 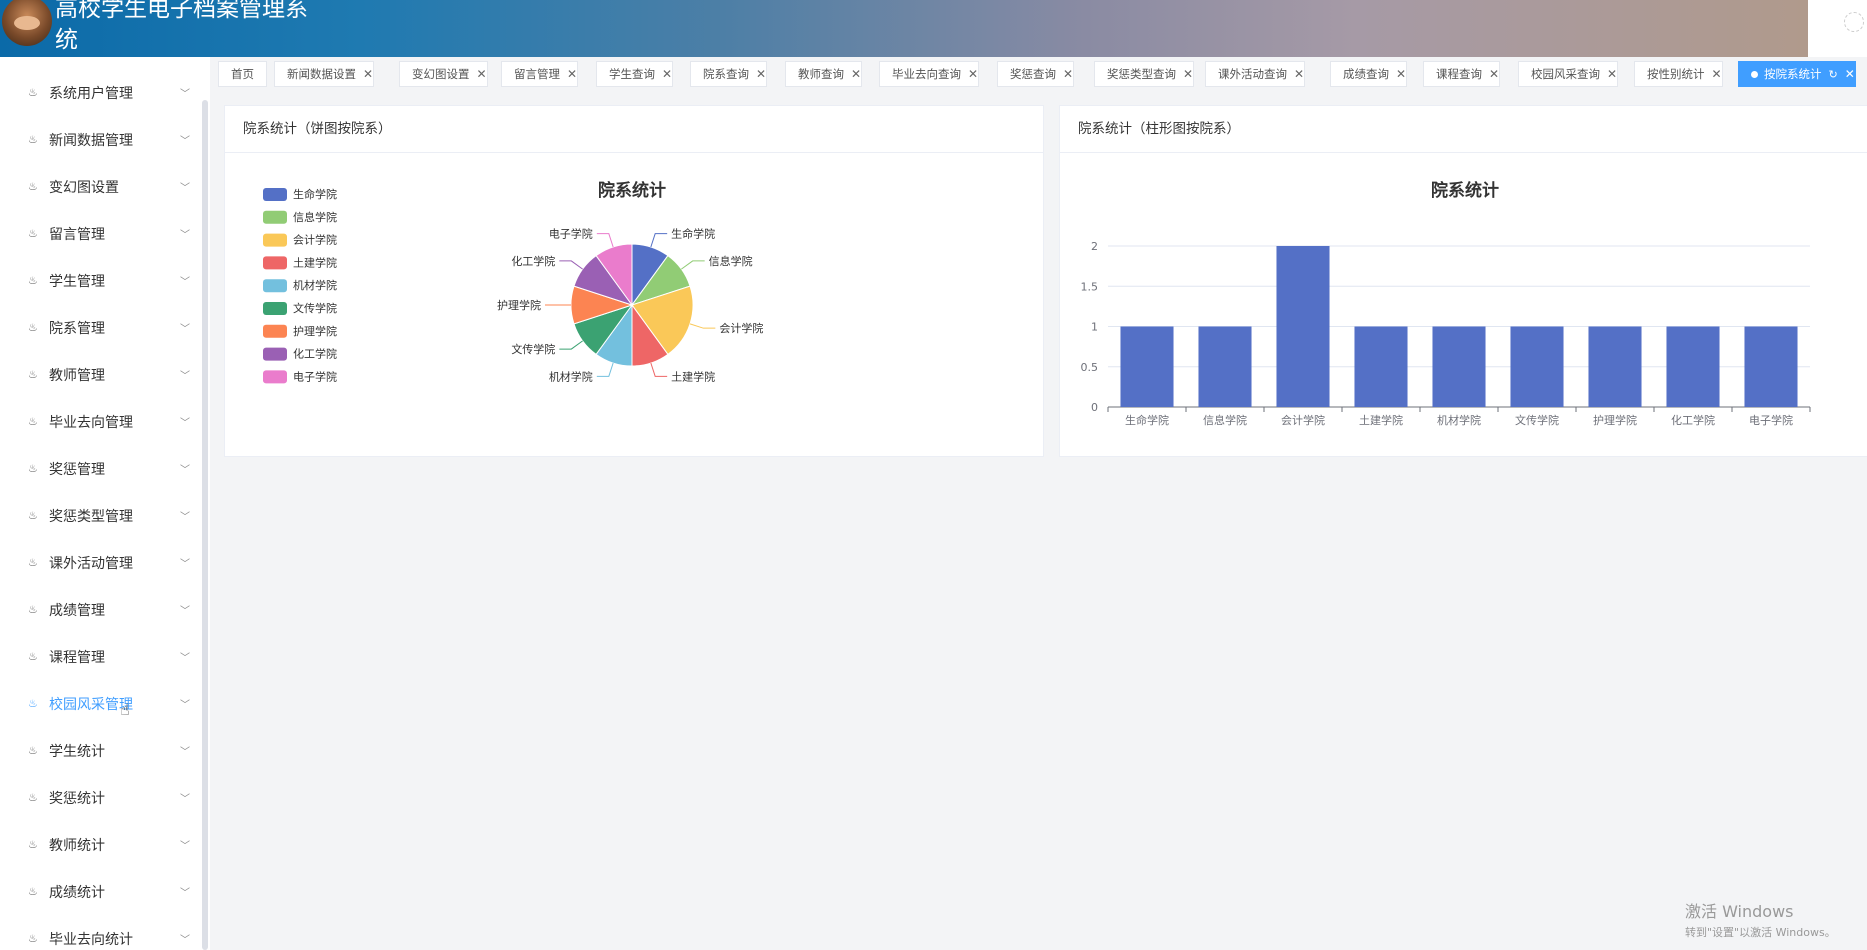 What do you see at coordinates (100, 891) in the screenshot?
I see `sidebar-item: ♨ 成绩统计 ﹀` at bounding box center [100, 891].